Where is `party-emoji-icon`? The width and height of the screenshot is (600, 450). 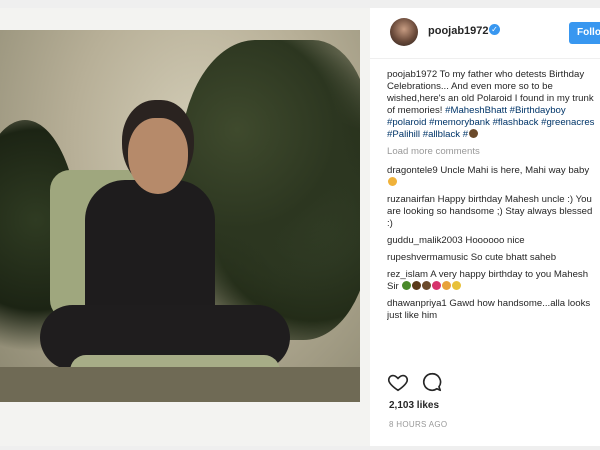
party-emoji-icon is located at coordinates (457, 285).